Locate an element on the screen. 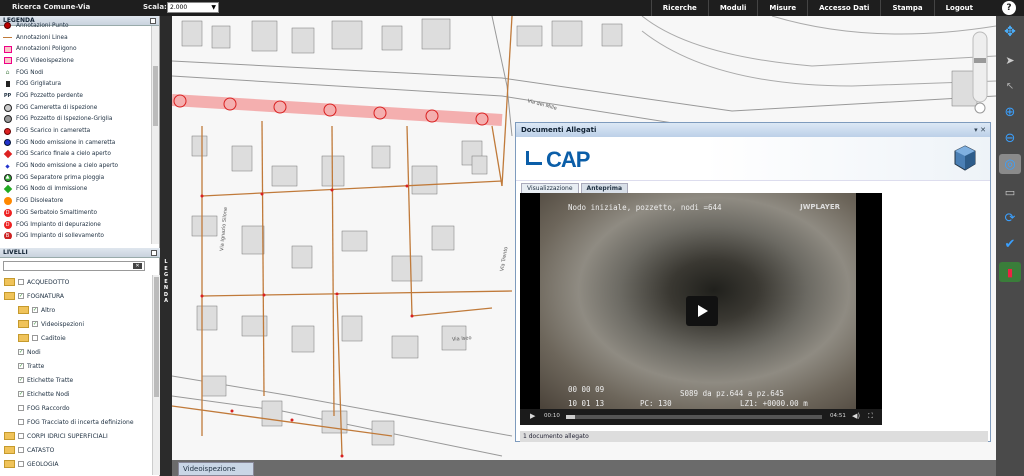  layer-item: ✓ Etichette Nodi is located at coordinates (75, 394).